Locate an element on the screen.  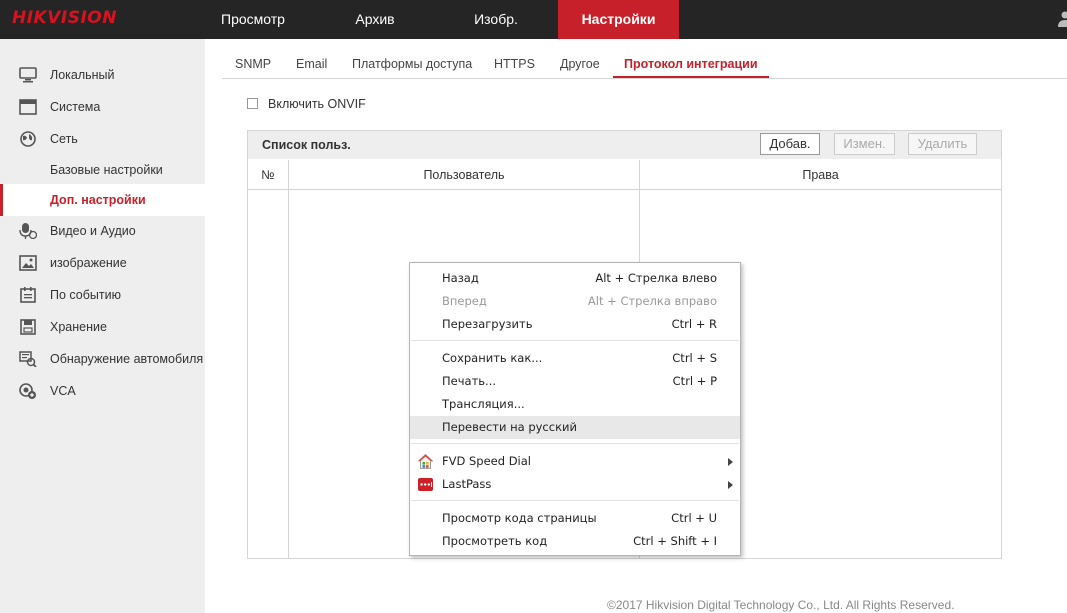
vca-icon is located at coordinates (27, 391).